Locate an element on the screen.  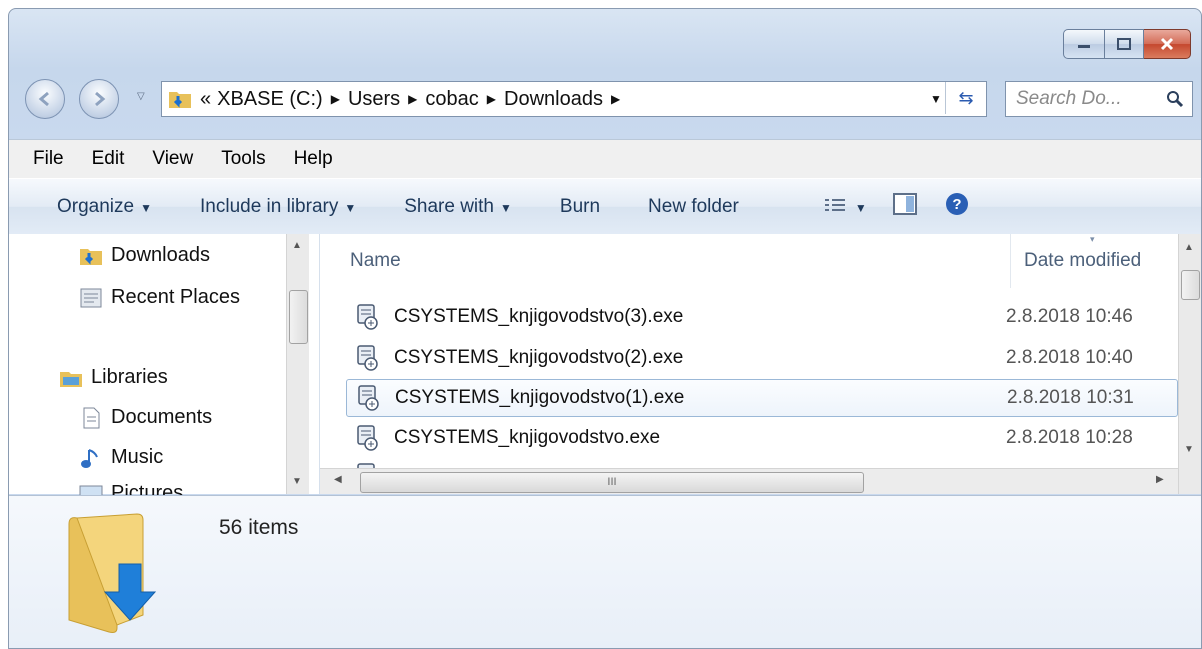
include-label: Include in library is located at coordinates (269, 206).